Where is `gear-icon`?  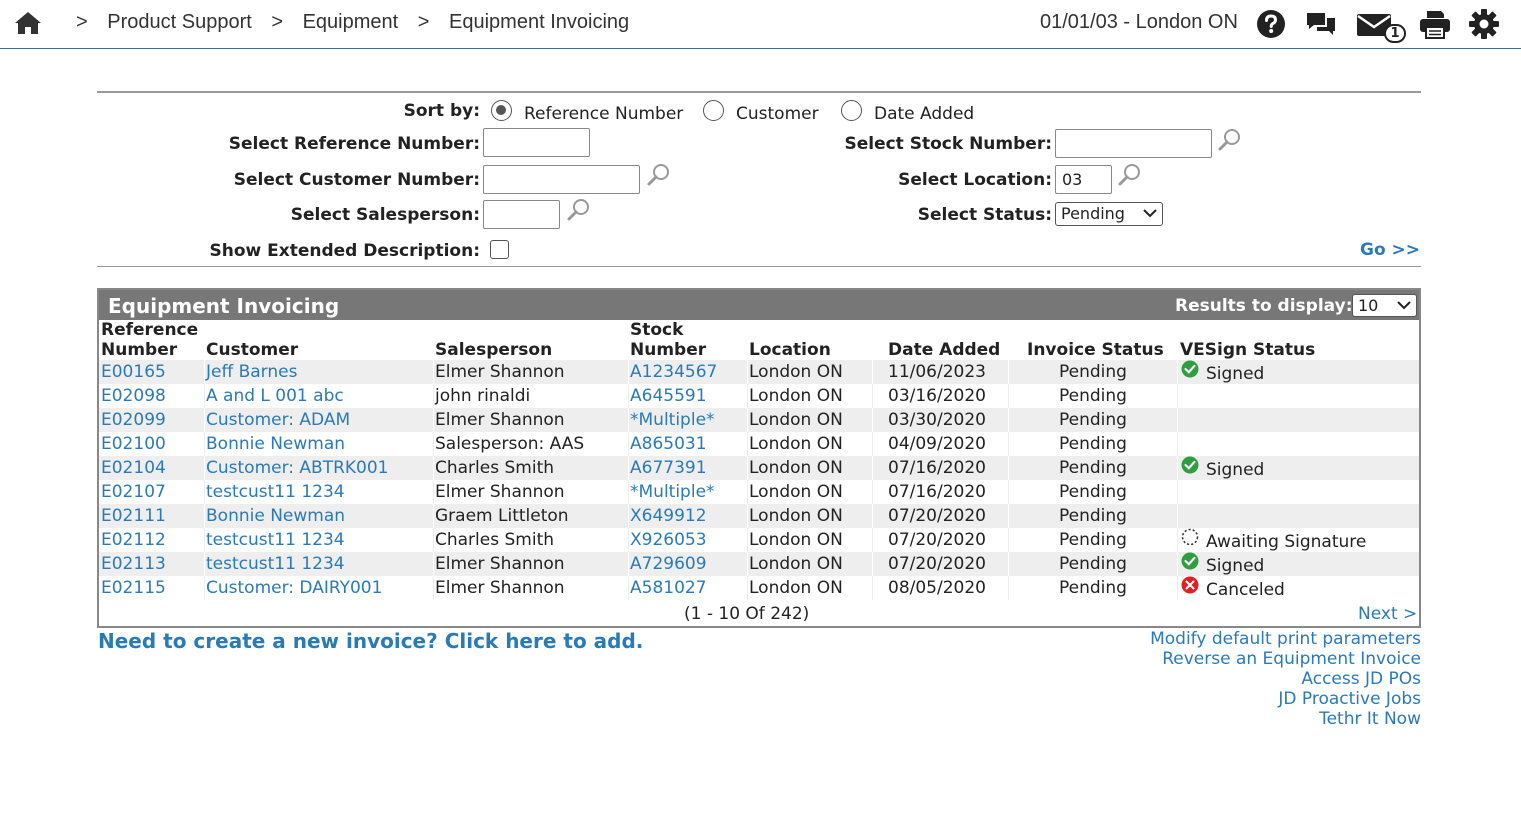
gear-icon is located at coordinates (1484, 24).